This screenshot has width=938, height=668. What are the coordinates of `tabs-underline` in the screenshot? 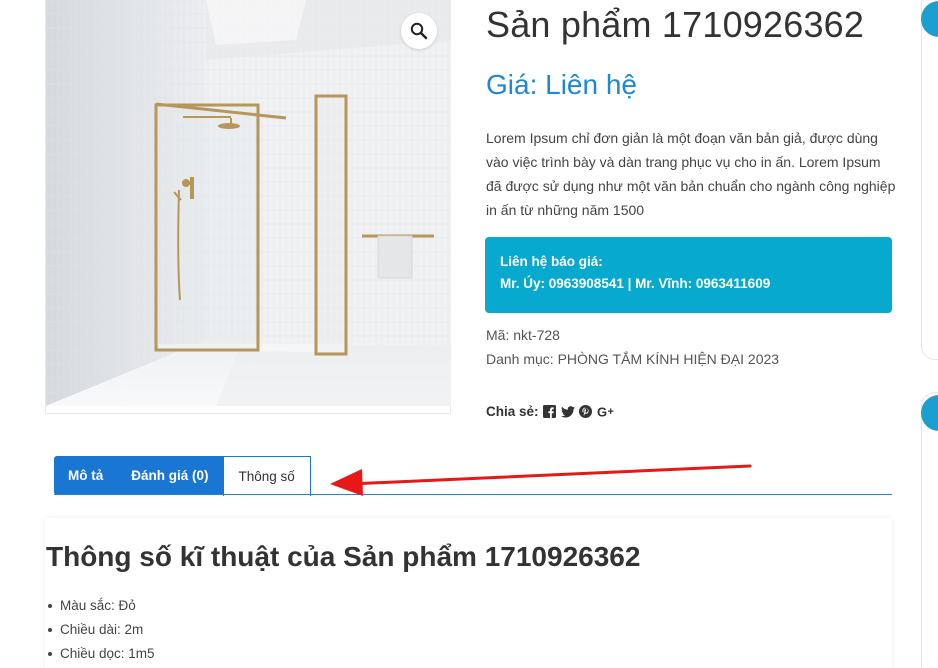 It's located at (473, 494).